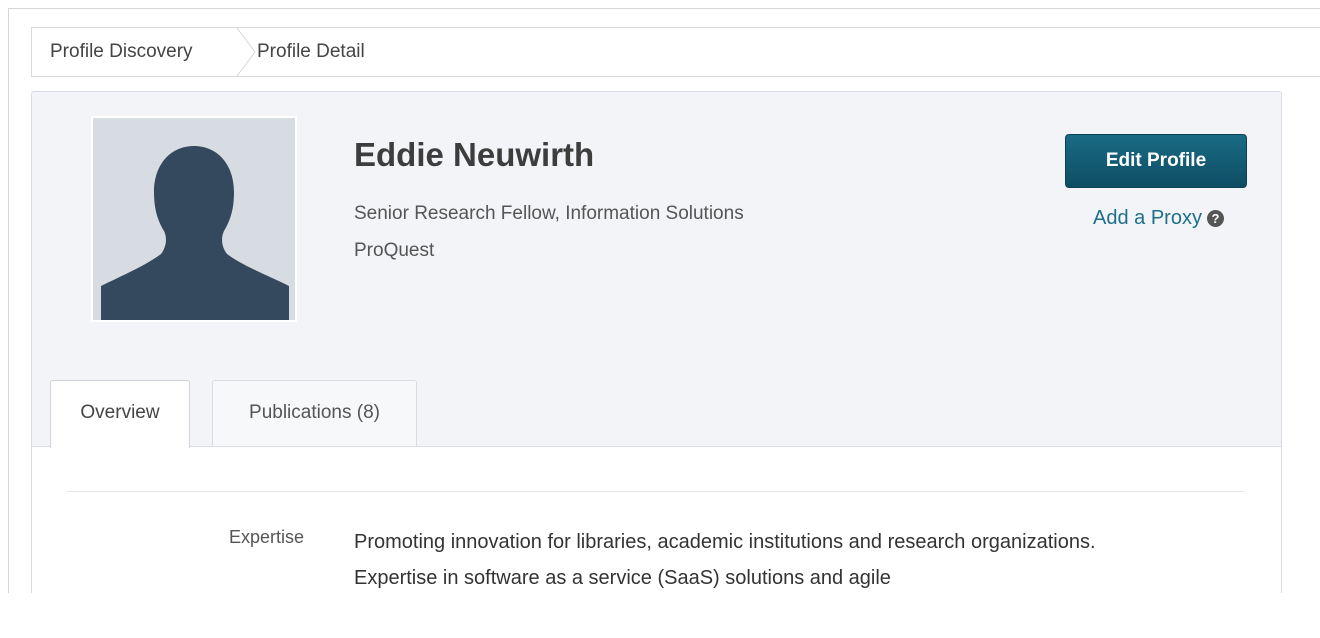  Describe the element at coordinates (195, 233) in the screenshot. I see `person-silhouette-icon` at that location.